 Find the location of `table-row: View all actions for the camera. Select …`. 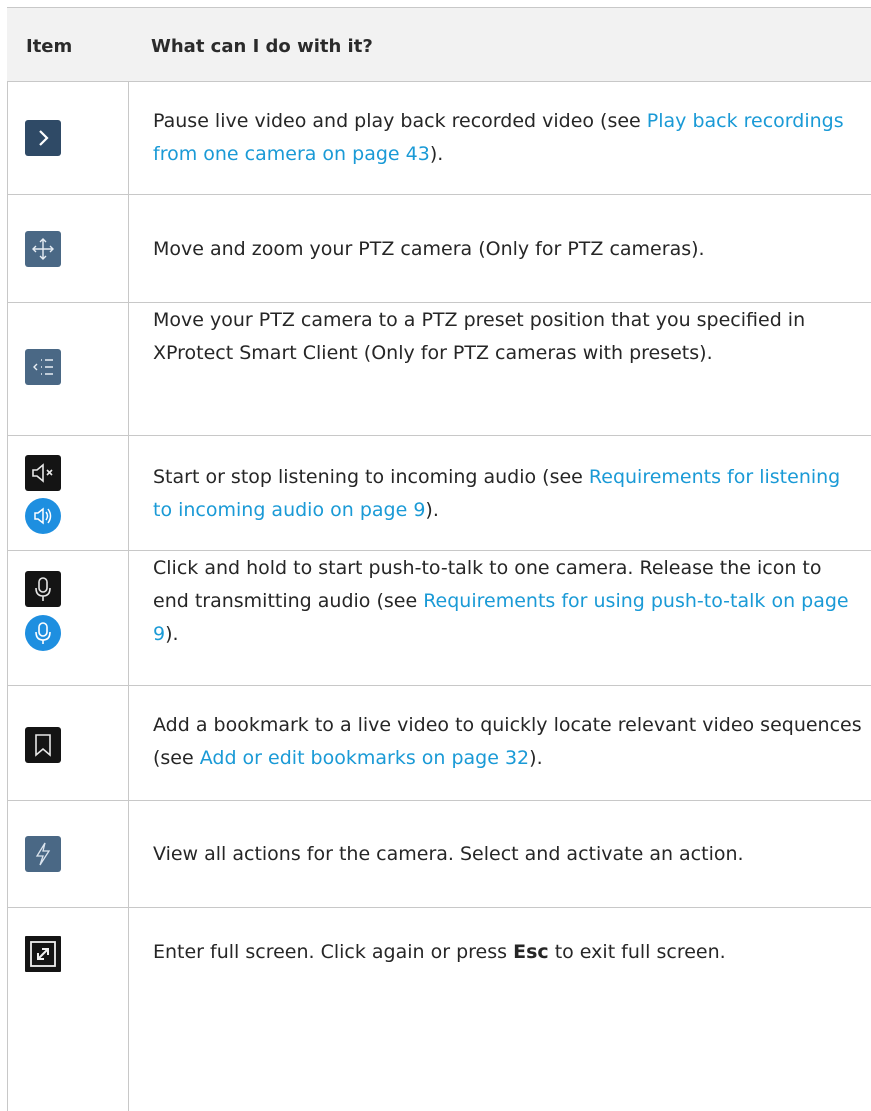

table-row: View all actions for the camera. Select … is located at coordinates (439, 854).